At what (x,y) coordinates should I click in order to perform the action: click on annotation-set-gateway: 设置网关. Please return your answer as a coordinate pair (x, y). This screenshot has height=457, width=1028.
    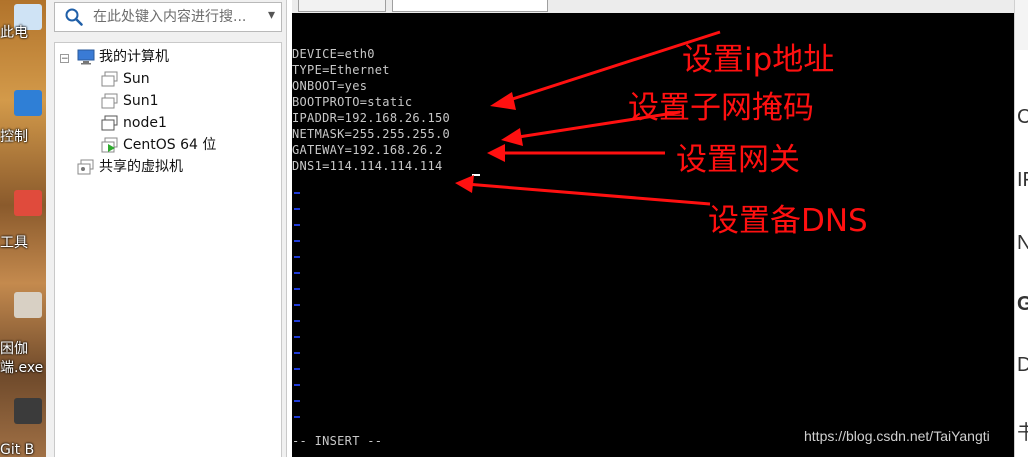
    Looking at the image, I should click on (738, 160).